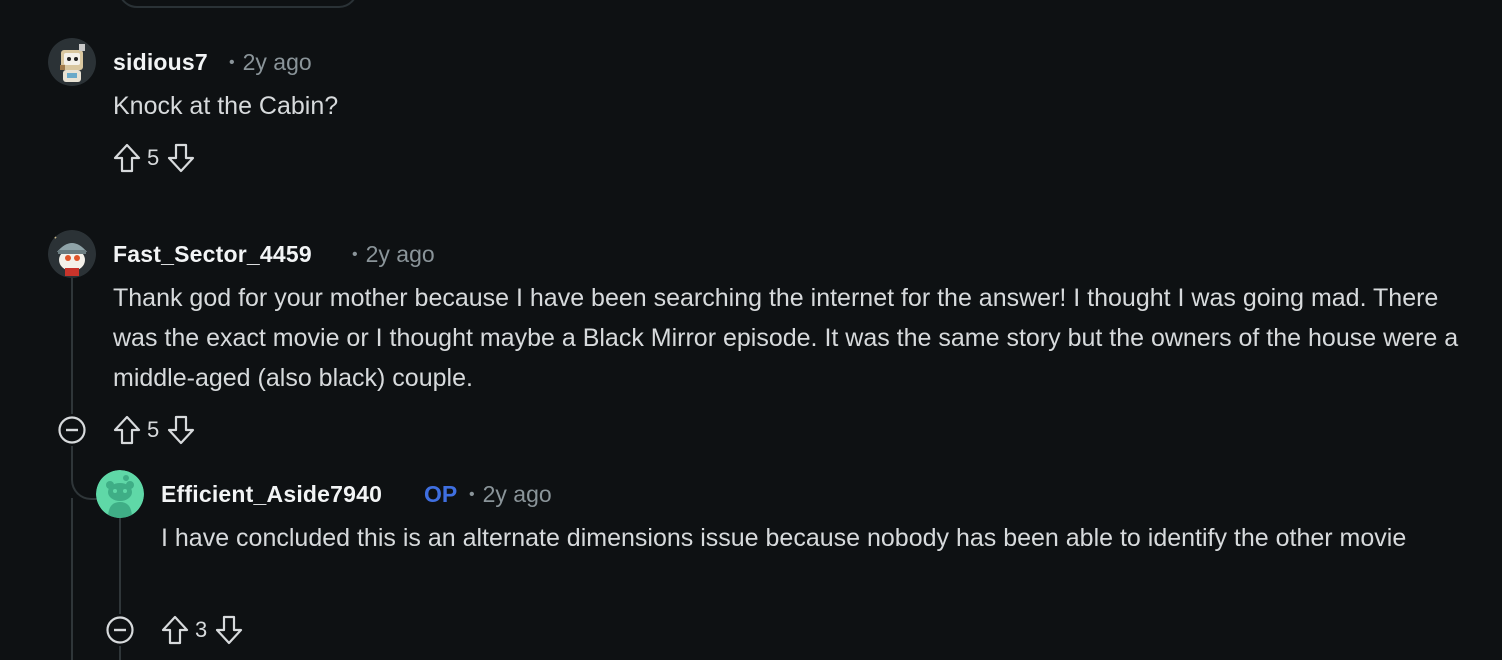 The image size is (1502, 660). Describe the element at coordinates (238, 4) in the screenshot. I see `more-replies-pill` at that location.